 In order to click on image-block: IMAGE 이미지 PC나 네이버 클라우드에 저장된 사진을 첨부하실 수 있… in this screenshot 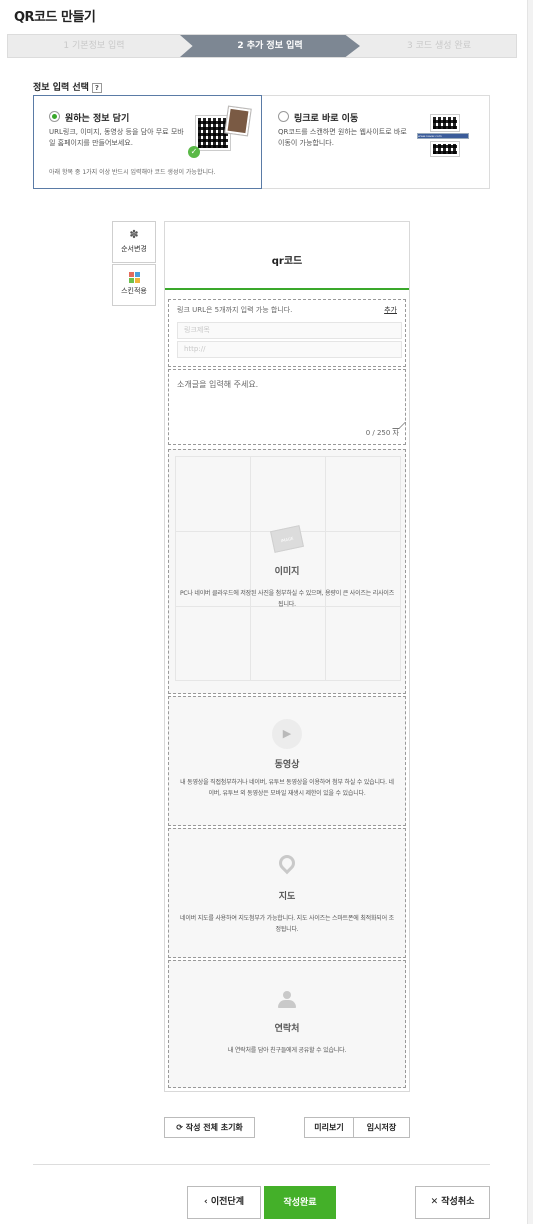, I will do `click(287, 571)`.